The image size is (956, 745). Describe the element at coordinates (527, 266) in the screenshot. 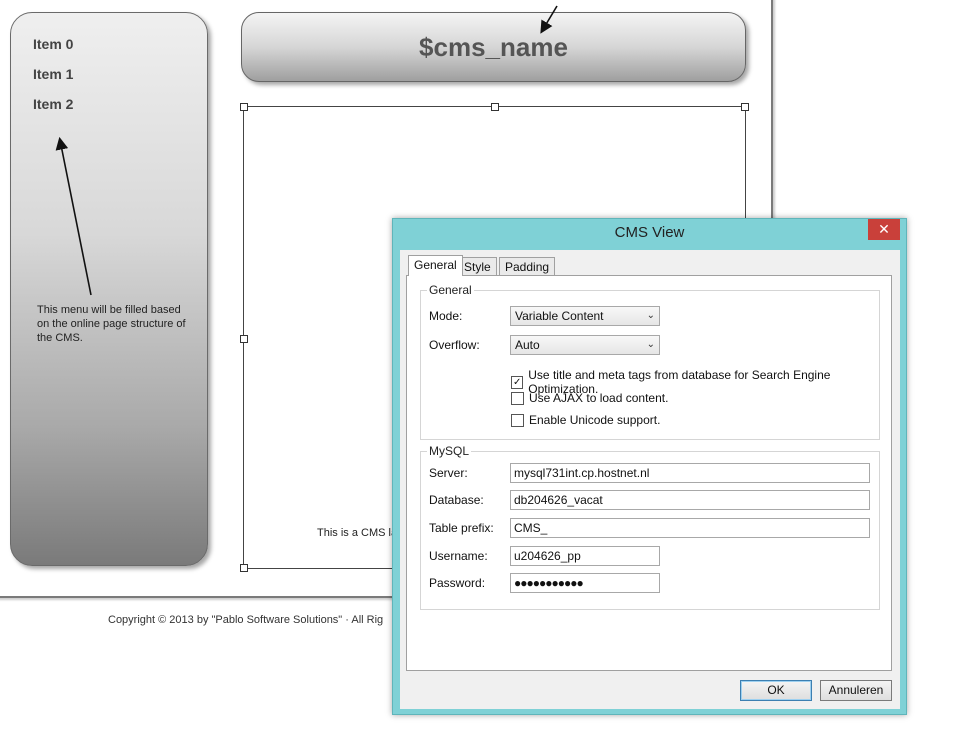

I see `tab-padding: Padding` at that location.